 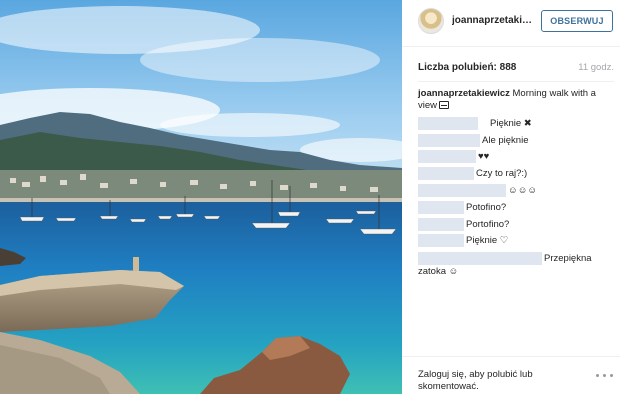 What do you see at coordinates (486, 207) in the screenshot?
I see `comment-text: Potofino?` at bounding box center [486, 207].